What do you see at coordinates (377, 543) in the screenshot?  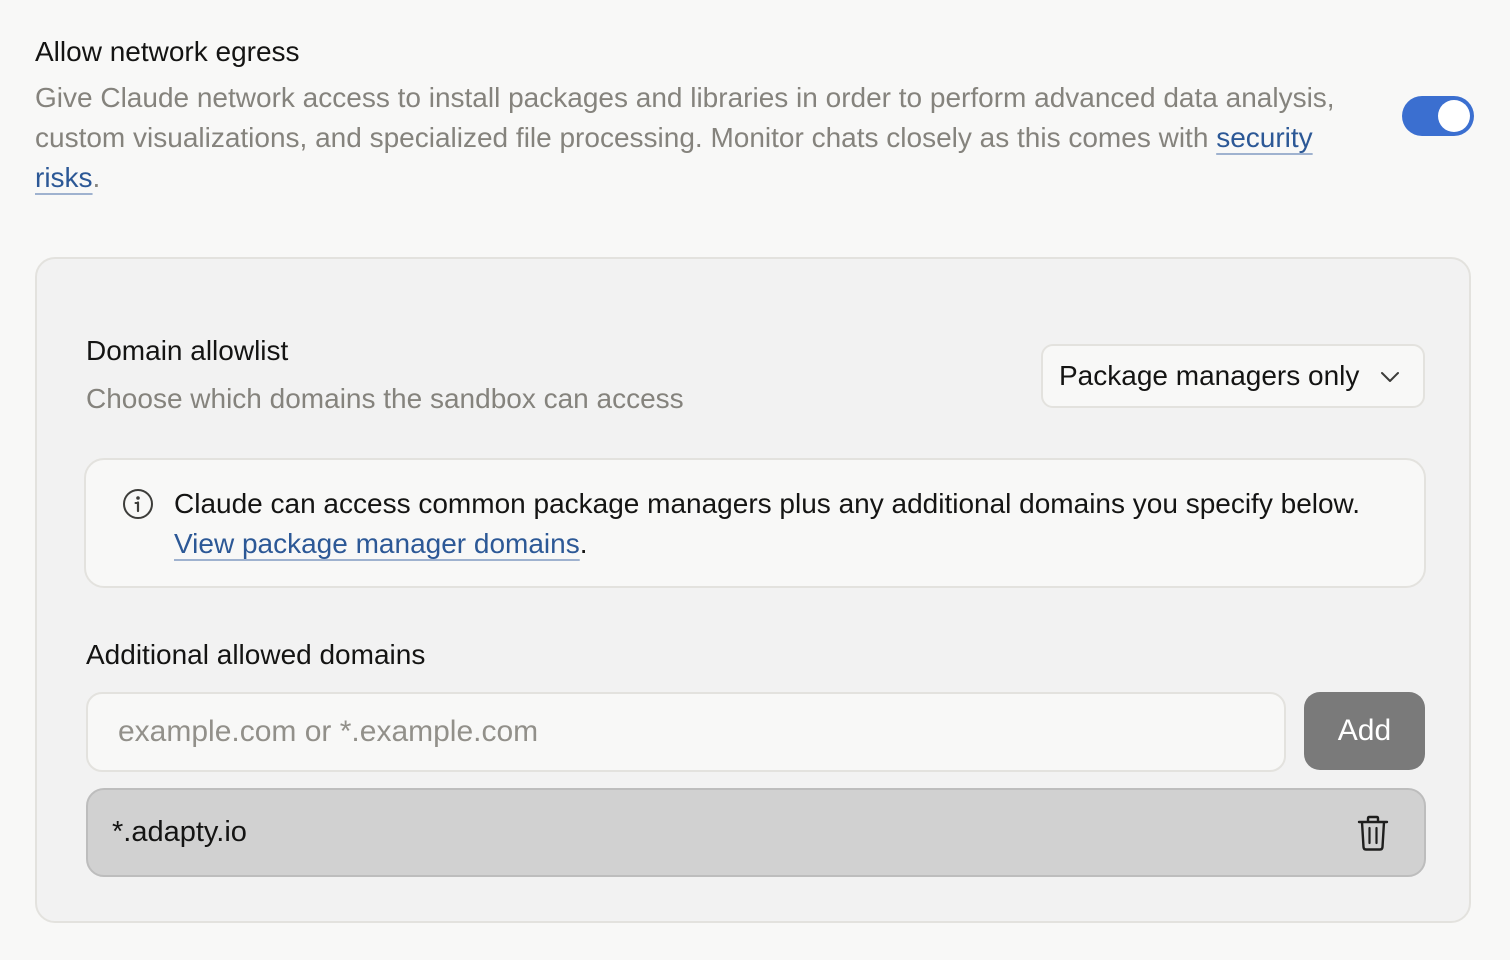 I see `view-package-manager-domains-link: View package manager domains` at bounding box center [377, 543].